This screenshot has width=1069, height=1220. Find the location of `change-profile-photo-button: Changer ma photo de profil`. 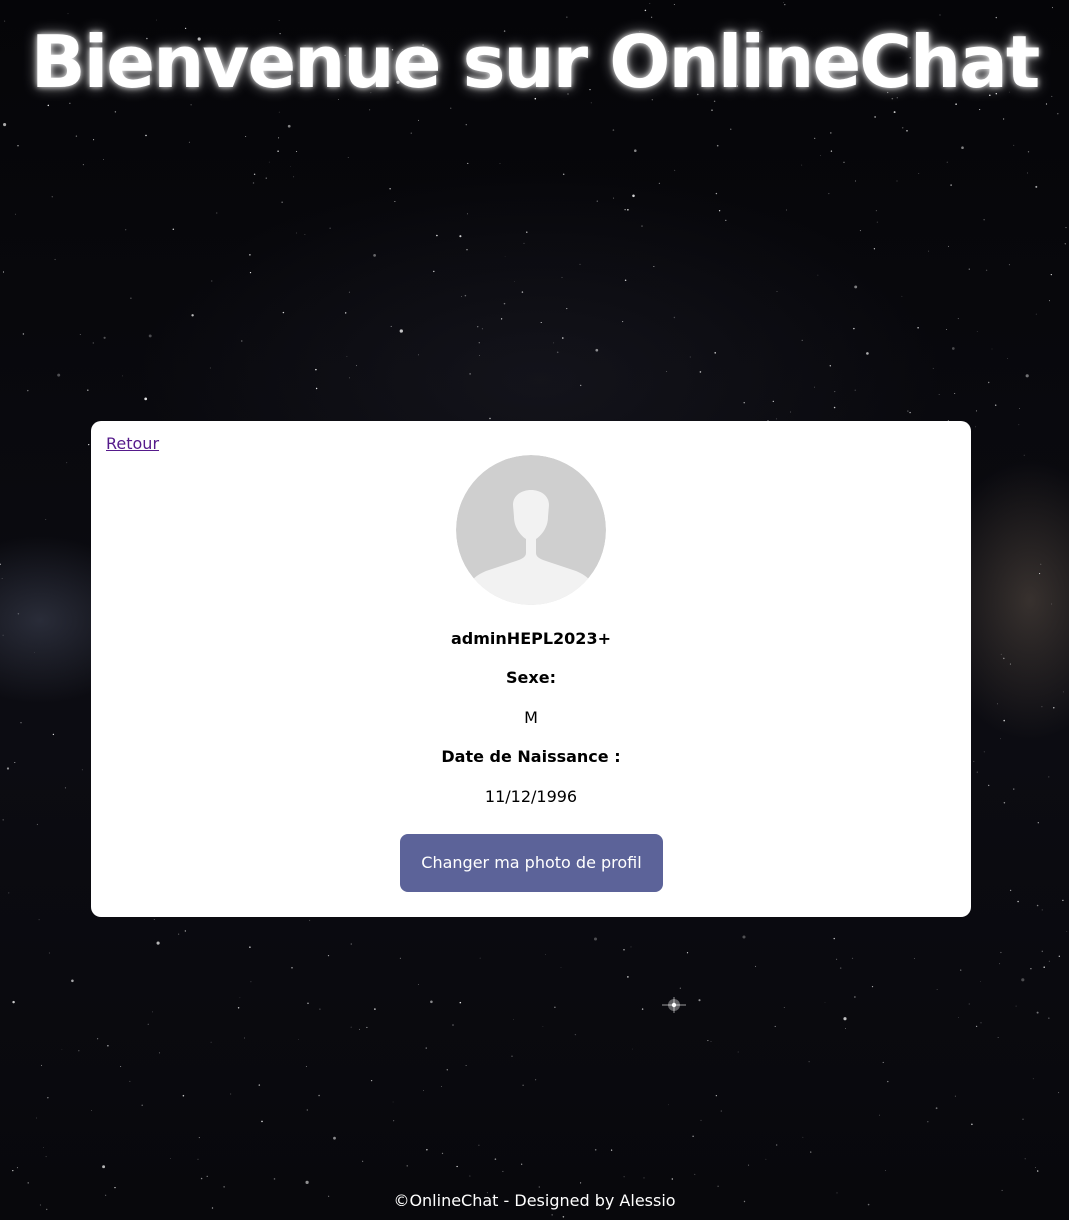

change-profile-photo-button: Changer ma photo de profil is located at coordinates (531, 863).